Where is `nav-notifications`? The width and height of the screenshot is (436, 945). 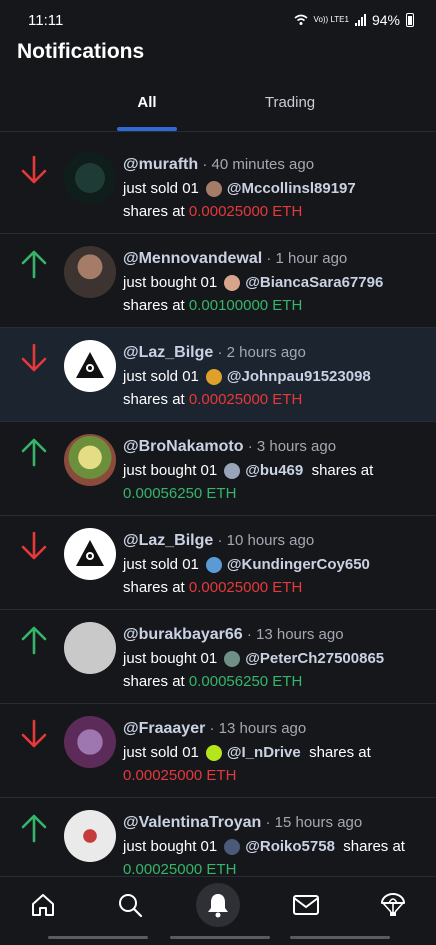 nav-notifications is located at coordinates (218, 905).